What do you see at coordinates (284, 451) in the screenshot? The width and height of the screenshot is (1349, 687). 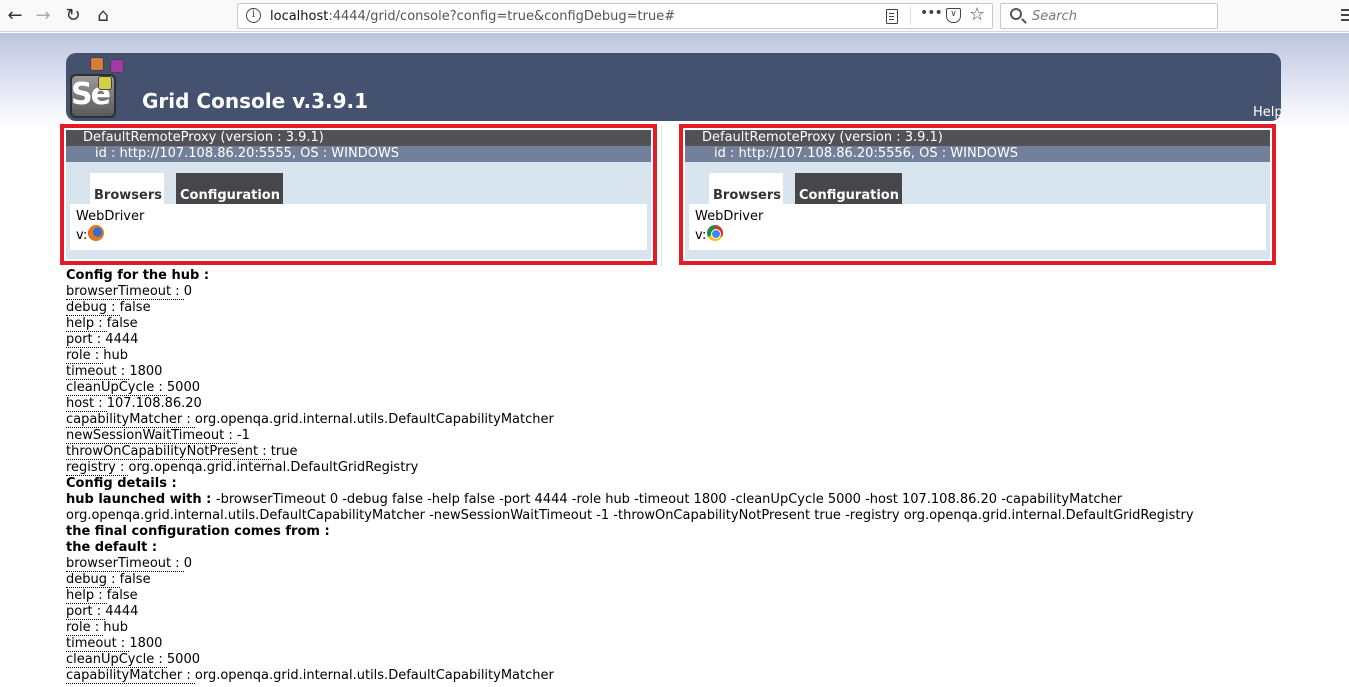 I see `config-value: true` at bounding box center [284, 451].